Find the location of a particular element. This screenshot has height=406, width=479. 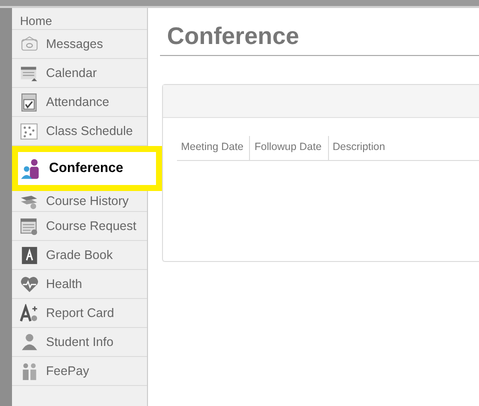

grade-icon is located at coordinates (29, 313).